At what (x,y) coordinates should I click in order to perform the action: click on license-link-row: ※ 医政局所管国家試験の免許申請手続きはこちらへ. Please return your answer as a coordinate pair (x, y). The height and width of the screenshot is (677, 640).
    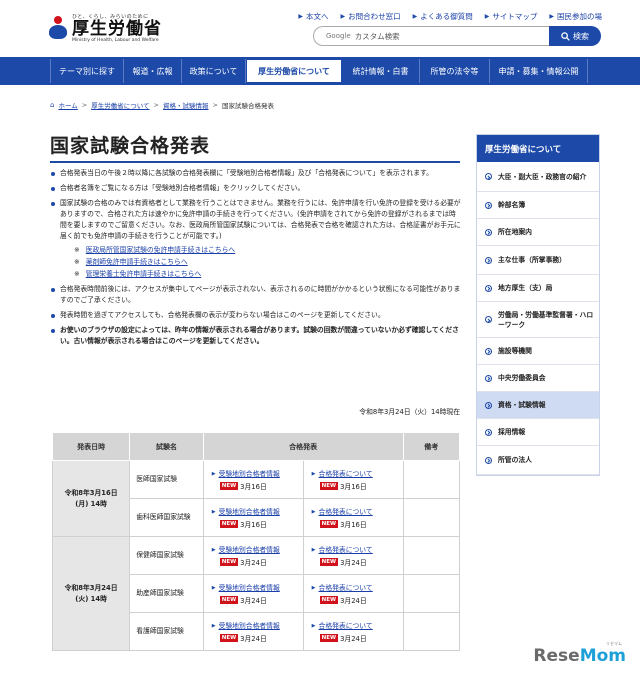
    Looking at the image, I should click on (155, 250).